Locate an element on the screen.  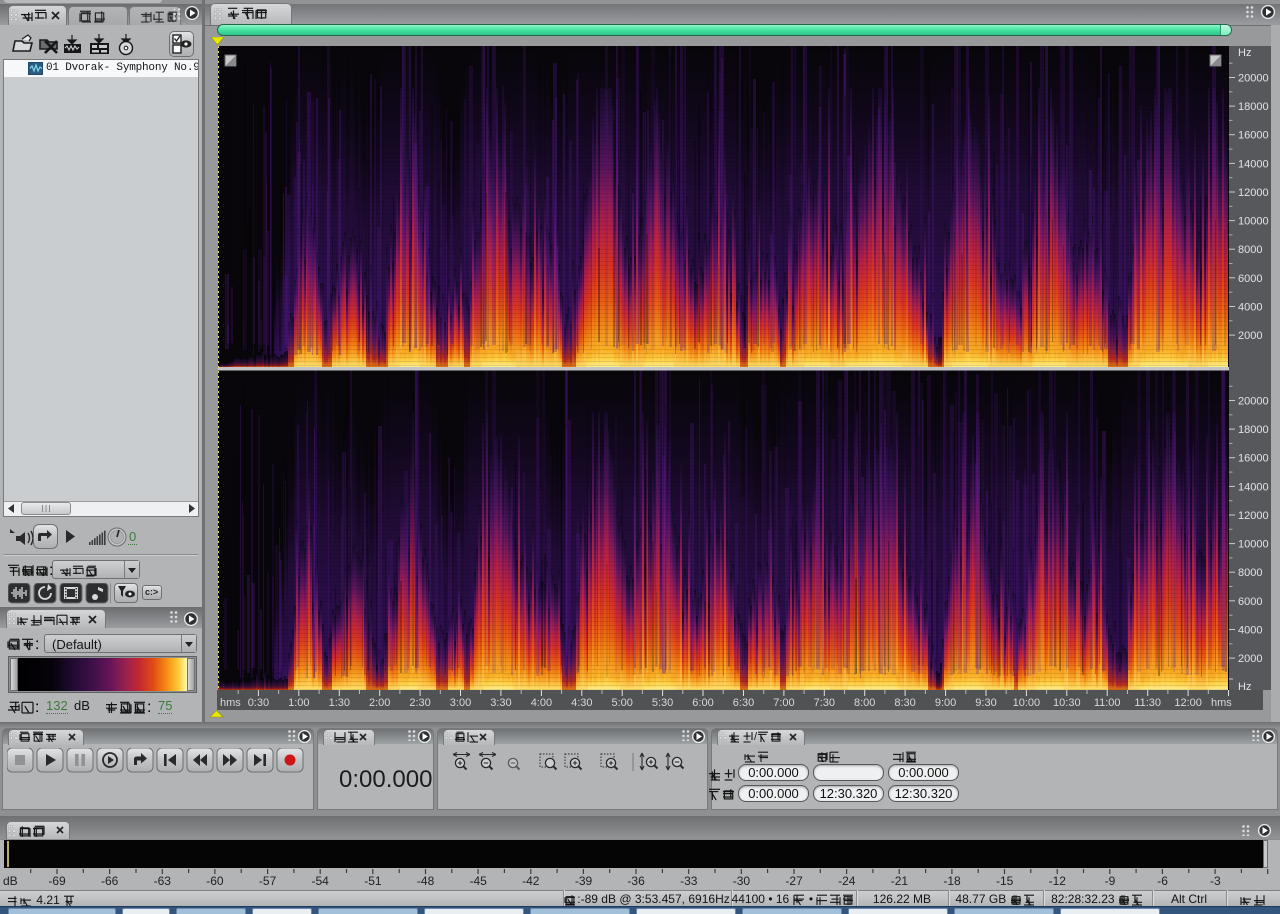
svg-text: 9:30 is located at coordinates (985, 703).